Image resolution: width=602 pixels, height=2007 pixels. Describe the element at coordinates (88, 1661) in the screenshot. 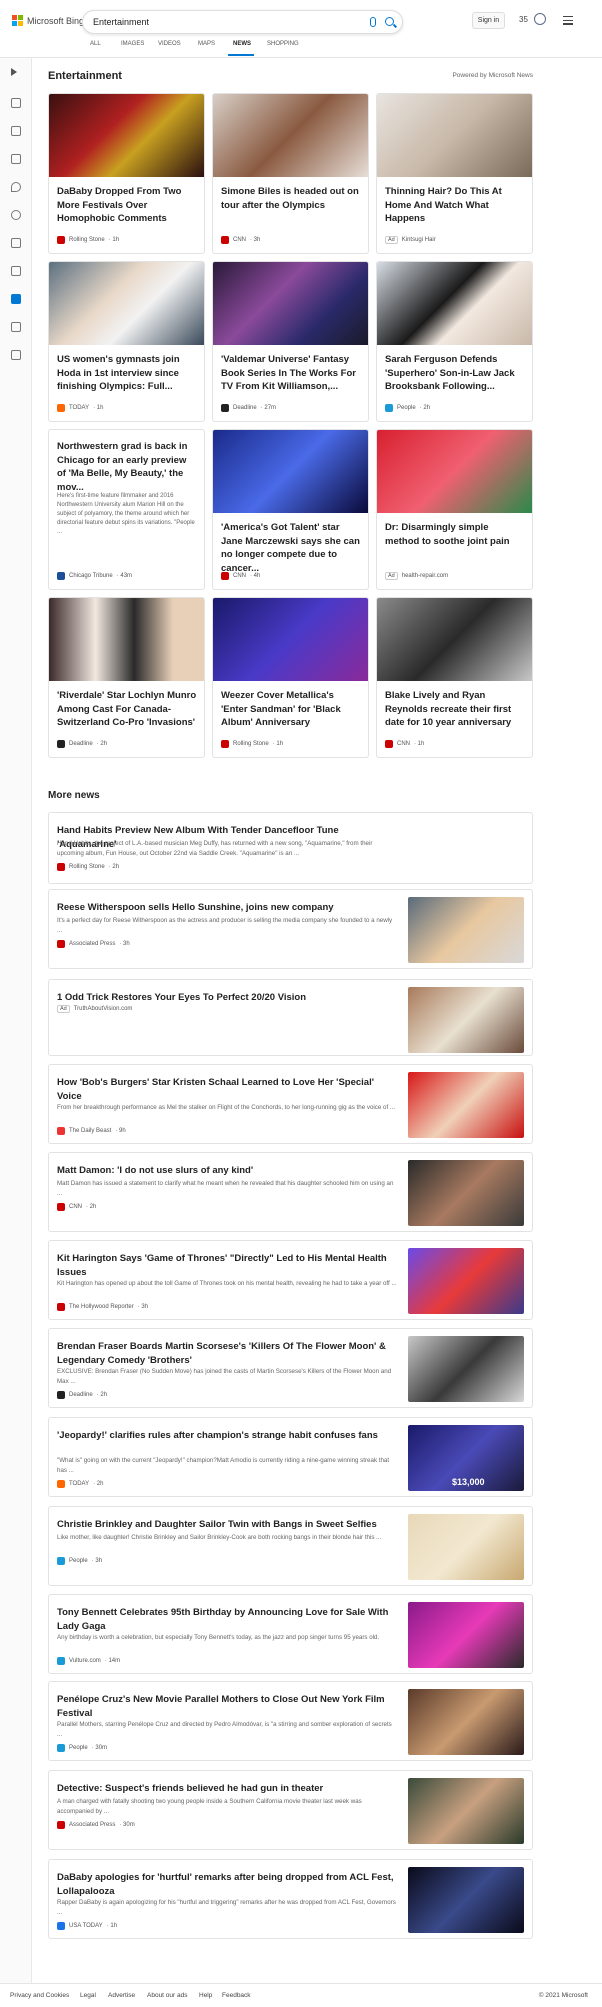

I see `item-source: Vulture.com · 14m` at that location.